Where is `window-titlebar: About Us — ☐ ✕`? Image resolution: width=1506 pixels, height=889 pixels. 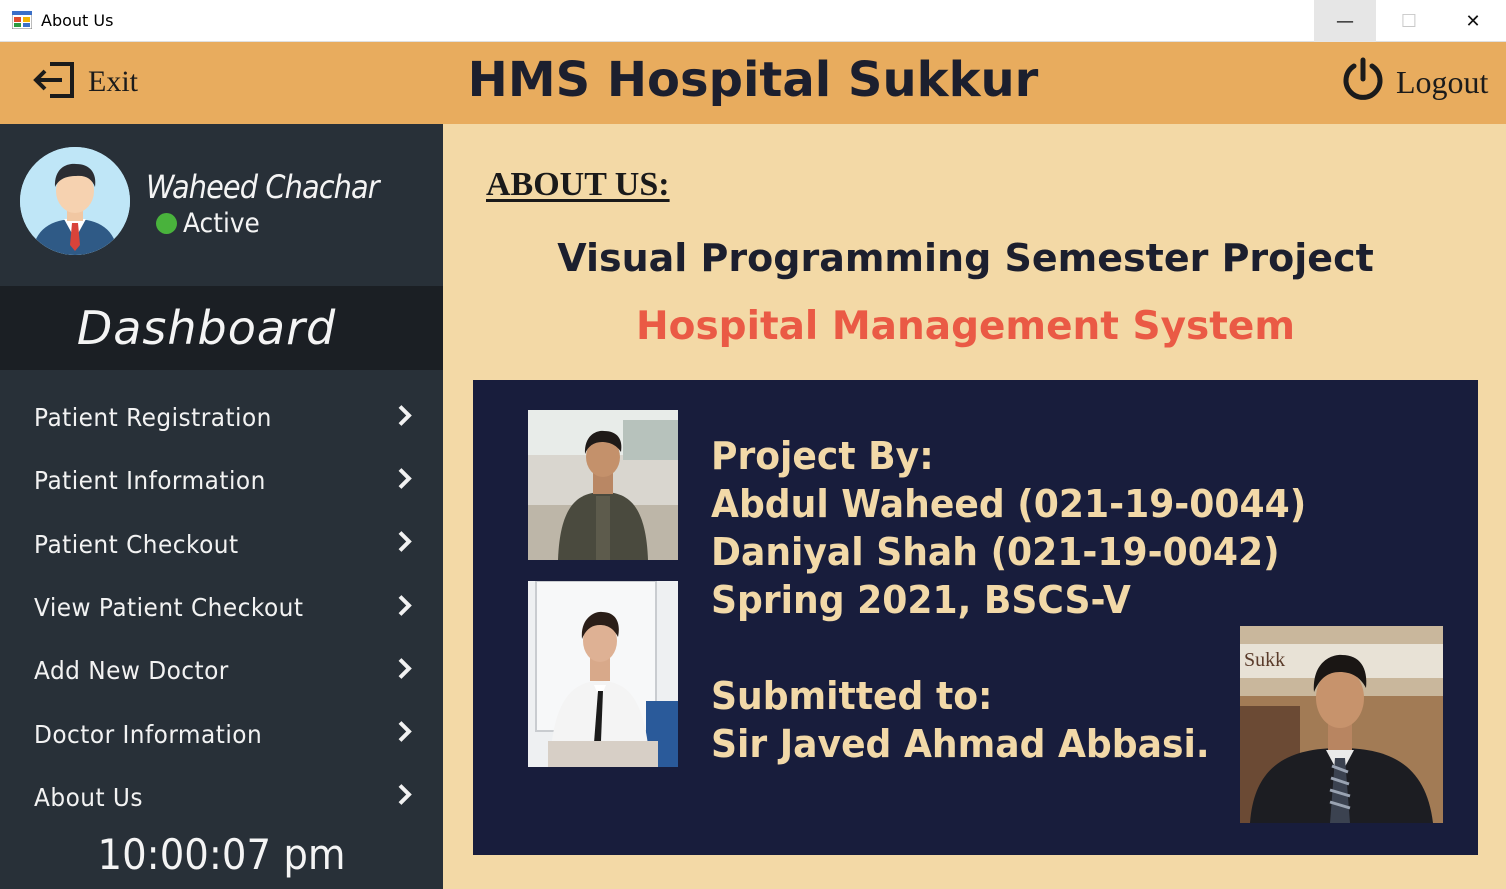 window-titlebar: About Us — ☐ ✕ is located at coordinates (753, 21).